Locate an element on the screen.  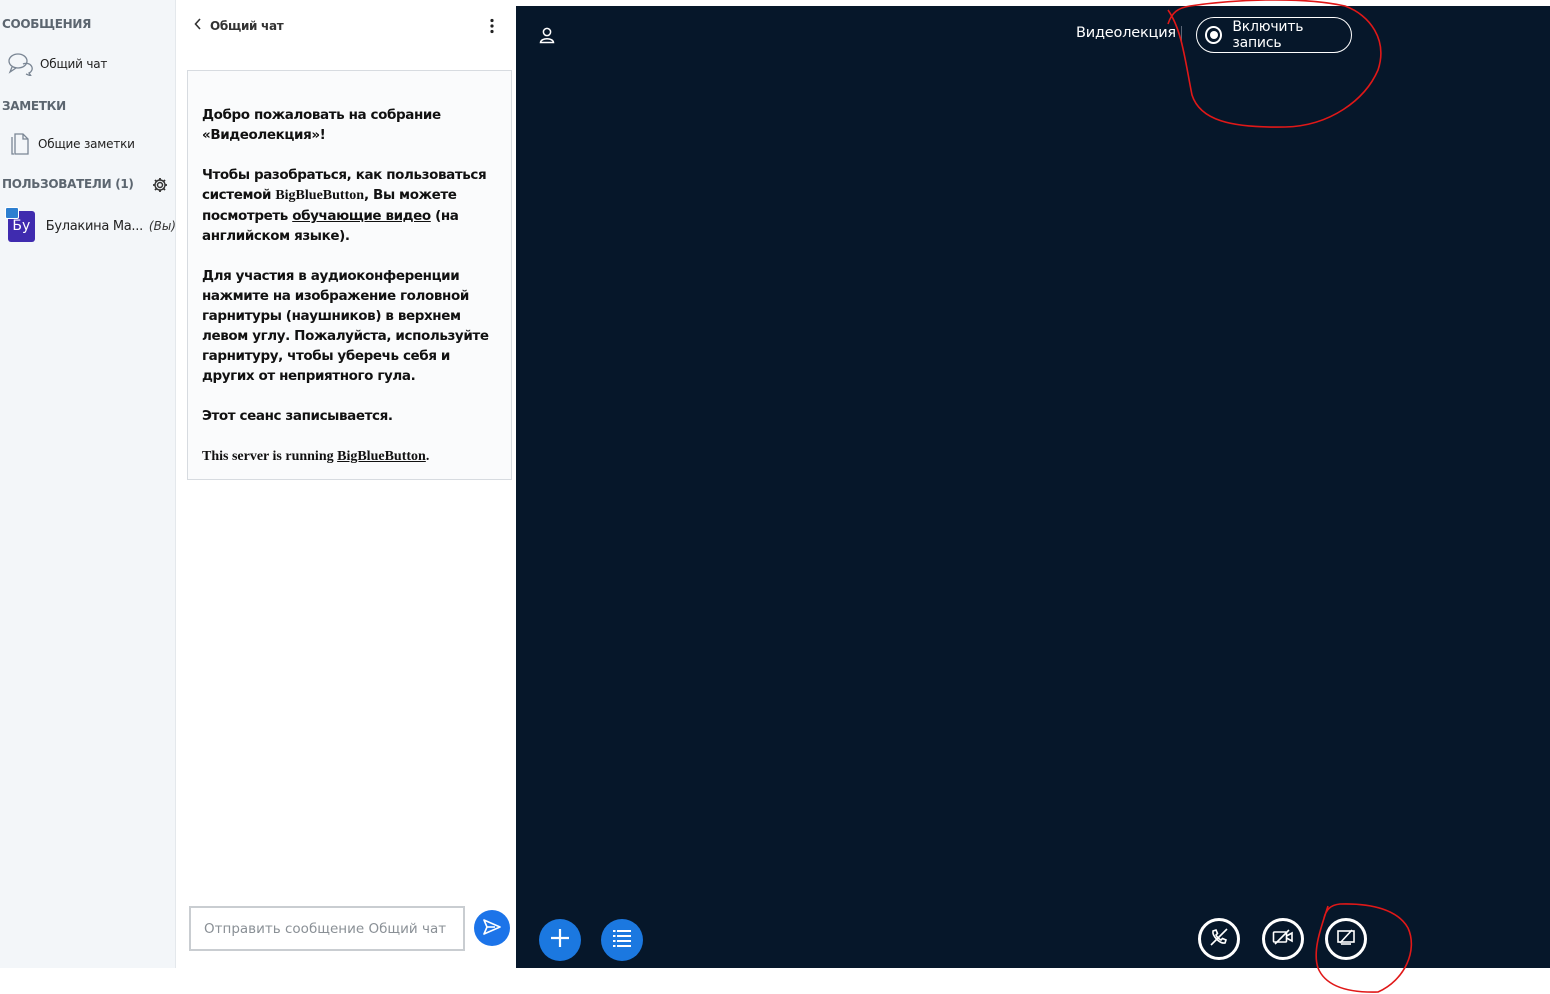
record-icon is located at coordinates (1214, 35).